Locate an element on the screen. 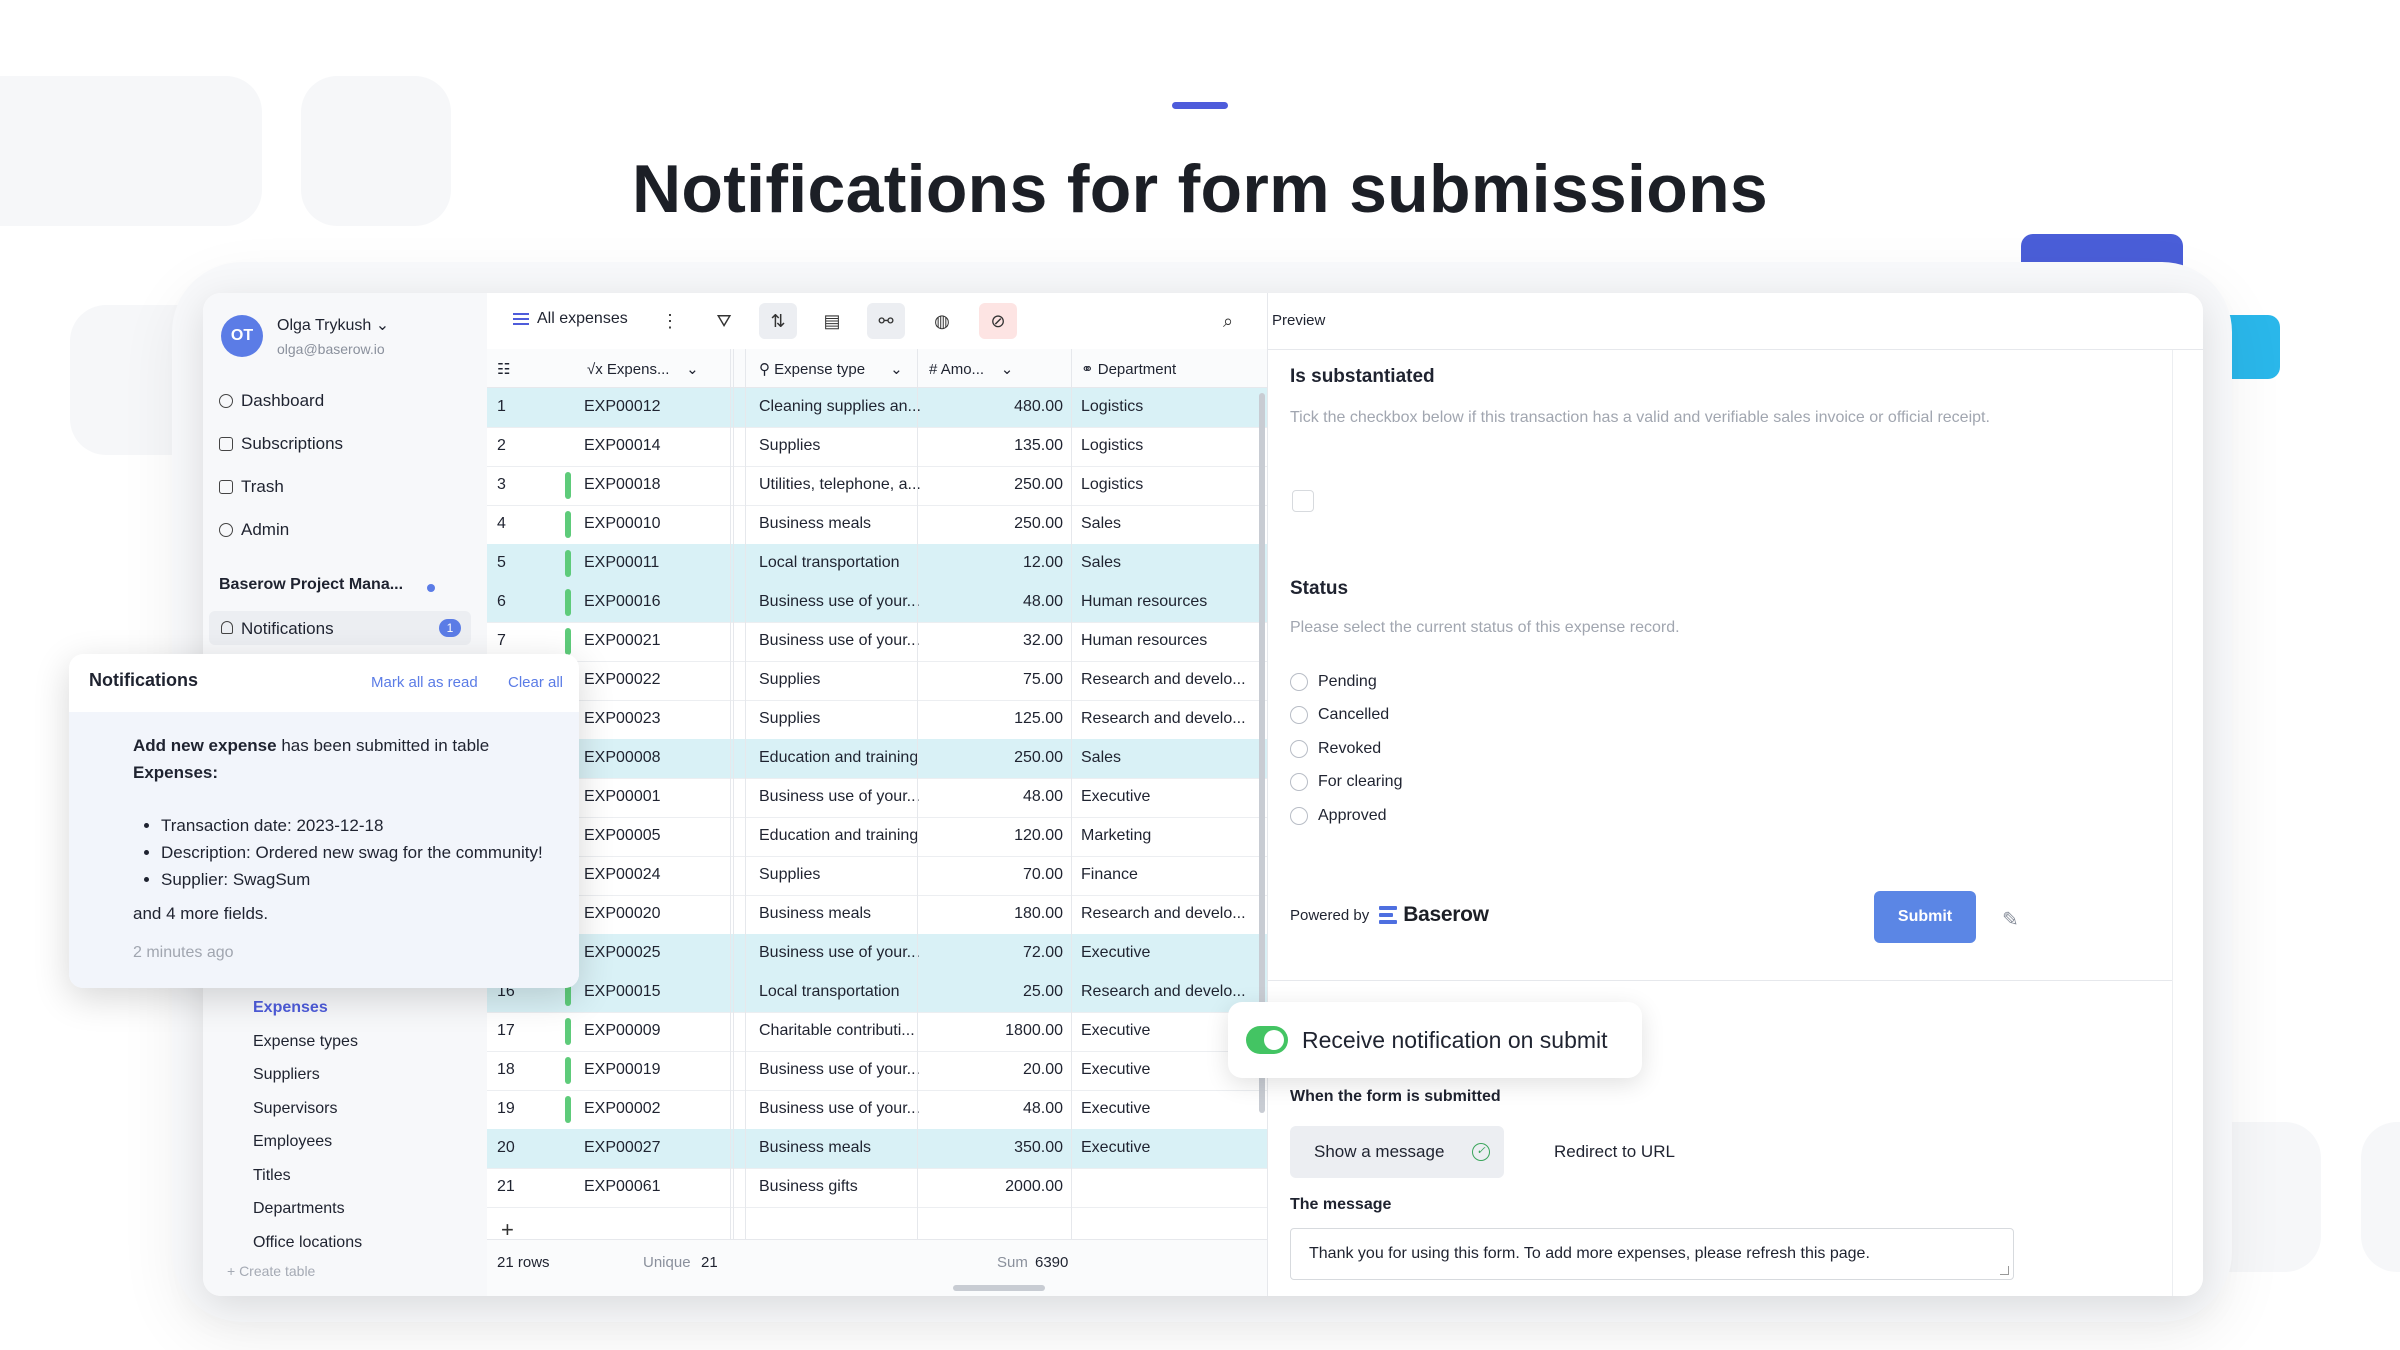  filter-icon: ⛛ is located at coordinates (724, 321).